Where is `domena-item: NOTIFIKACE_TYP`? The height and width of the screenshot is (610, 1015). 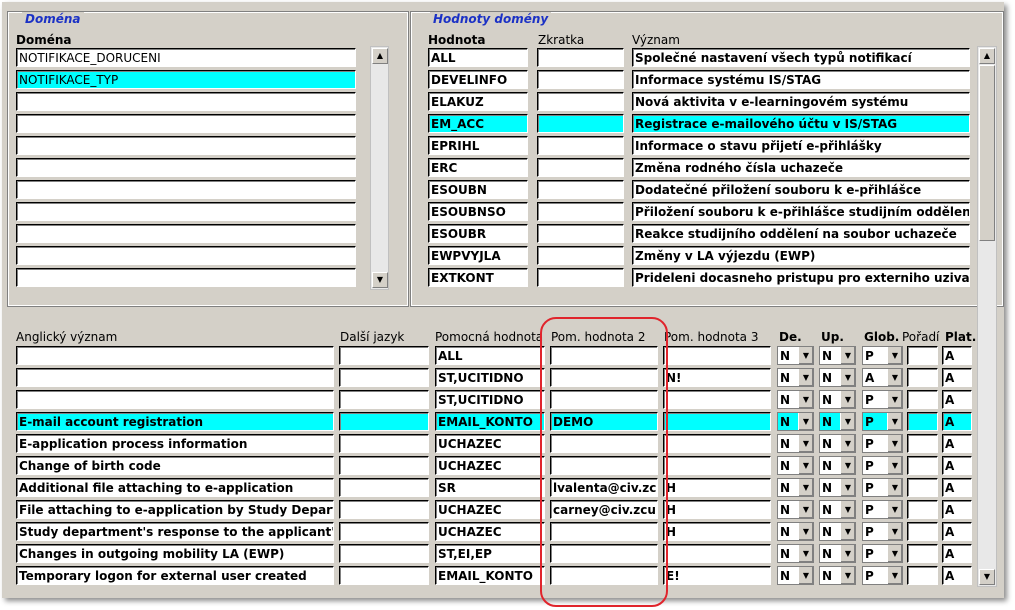
domena-item: NOTIFIKACE_TYP is located at coordinates (186, 79).